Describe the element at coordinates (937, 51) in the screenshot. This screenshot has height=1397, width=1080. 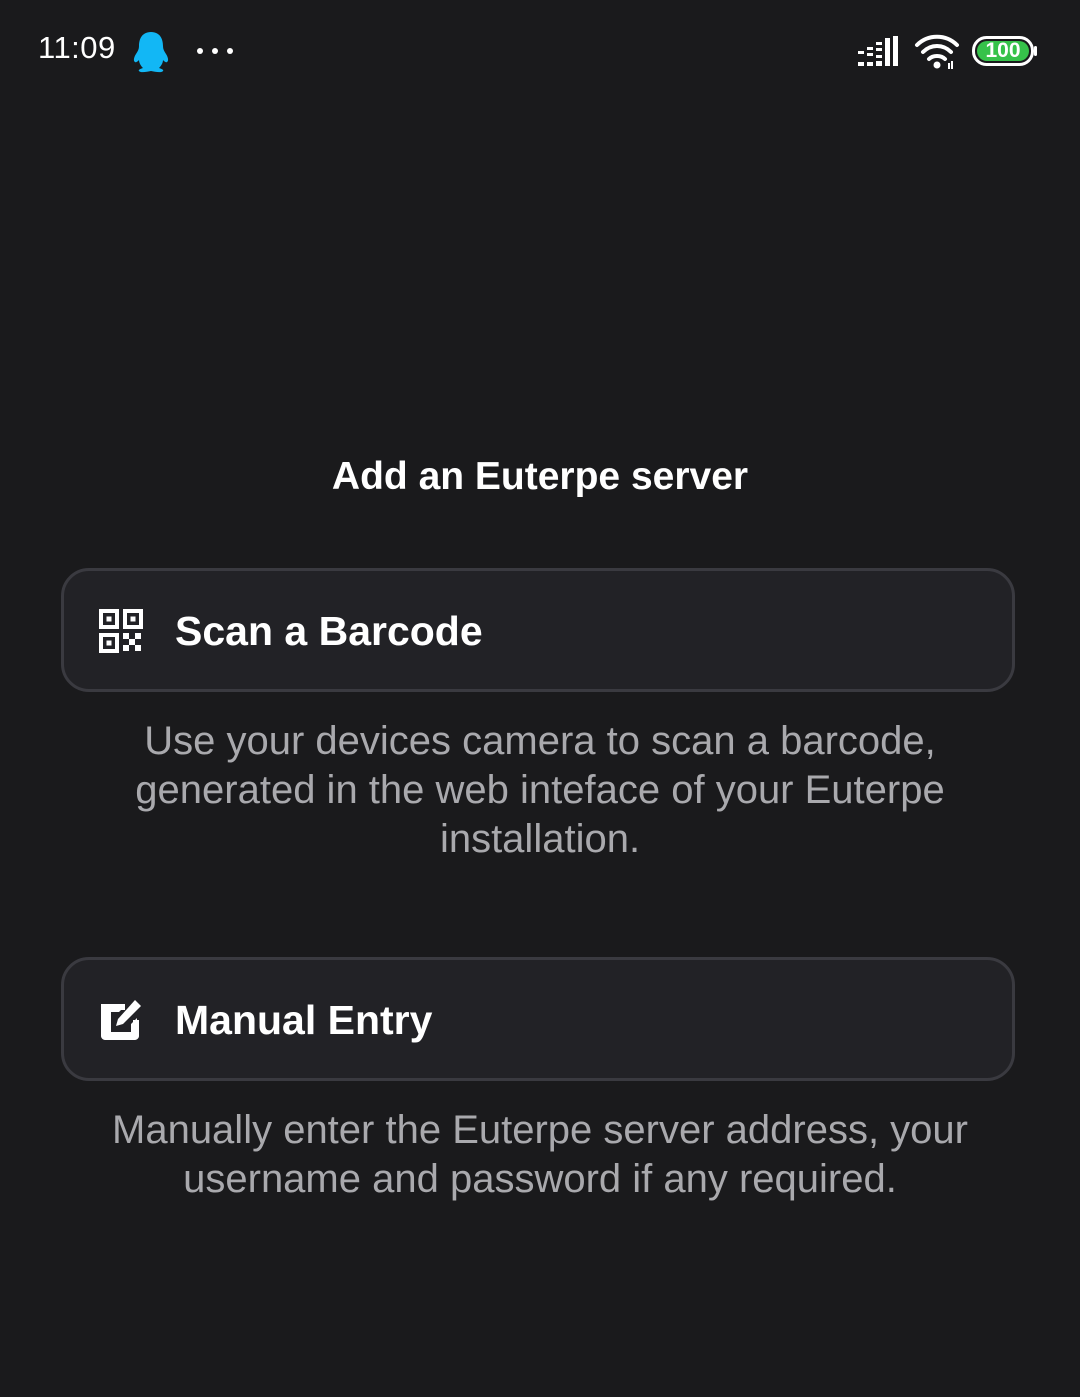
I see `wifi-icon` at that location.